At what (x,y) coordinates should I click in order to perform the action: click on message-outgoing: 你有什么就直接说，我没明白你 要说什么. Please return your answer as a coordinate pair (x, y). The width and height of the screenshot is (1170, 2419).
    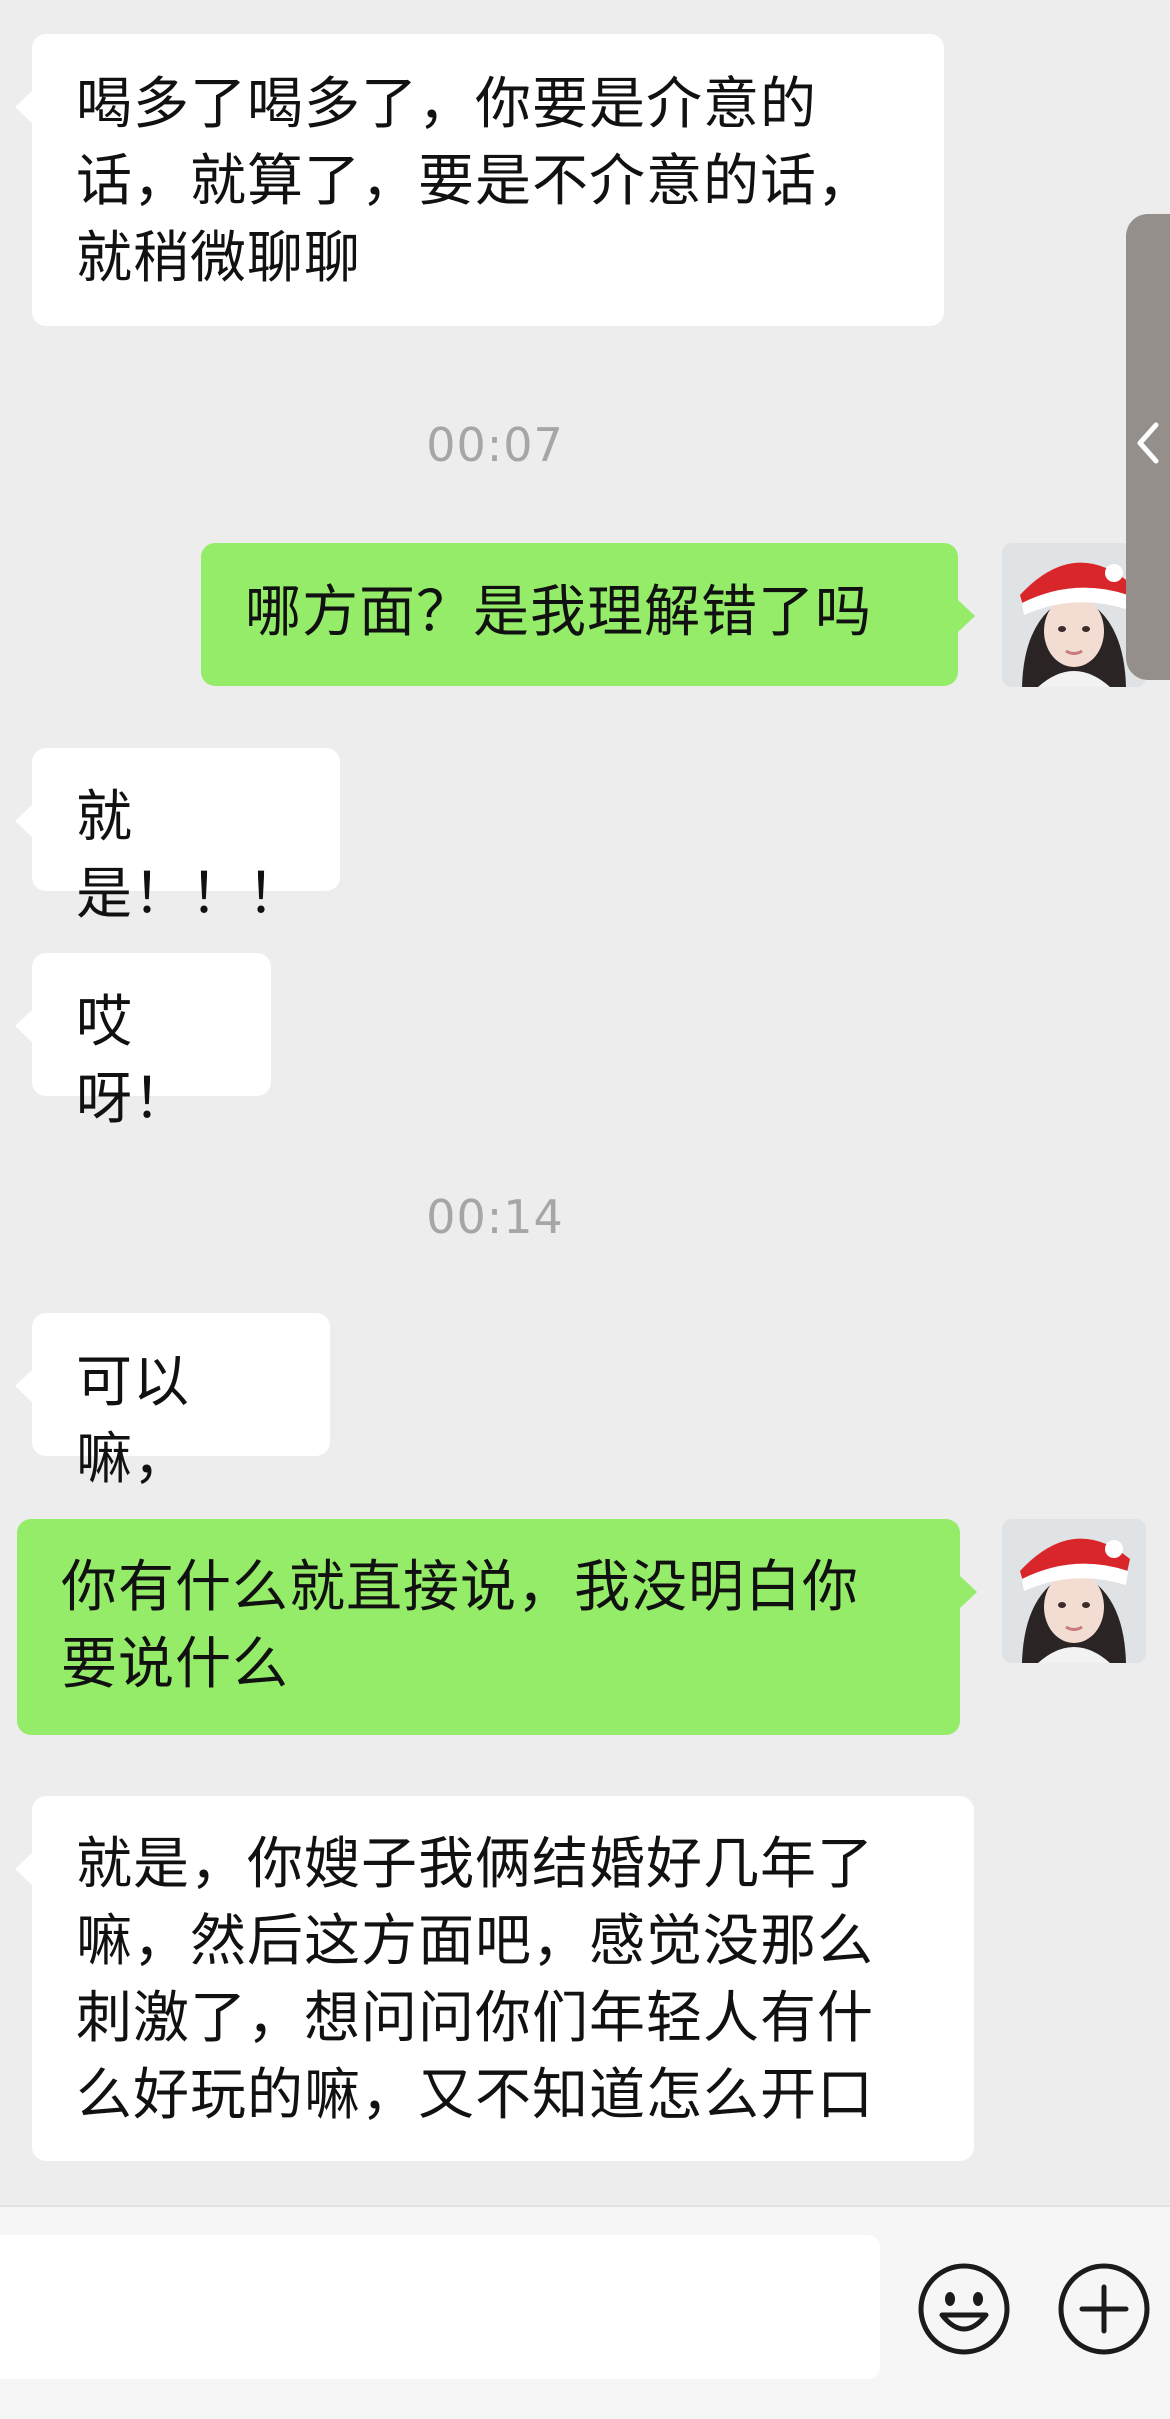
    Looking at the image, I should click on (497, 1627).